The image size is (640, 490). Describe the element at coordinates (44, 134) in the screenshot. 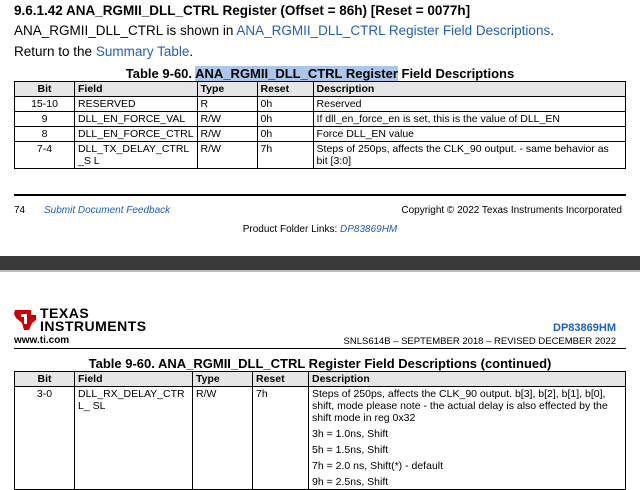

I see `cell-bit: 8` at that location.